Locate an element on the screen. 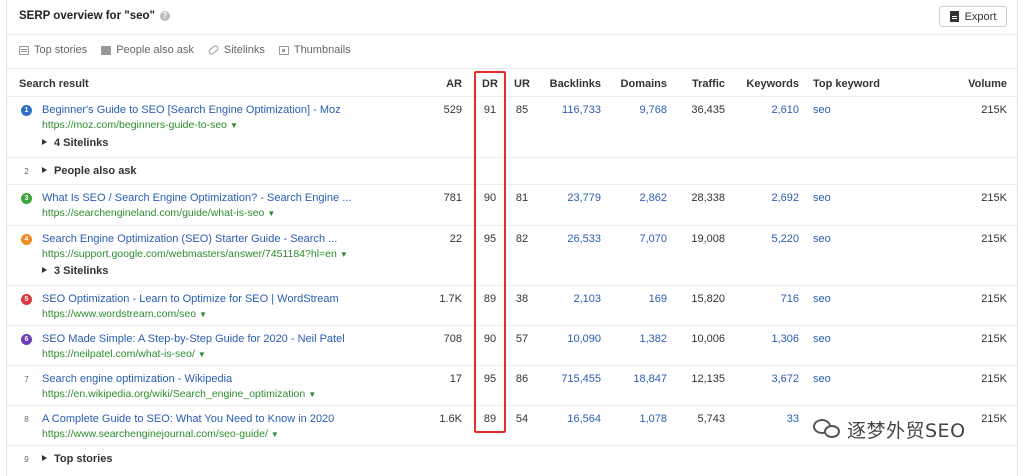 The image size is (1024, 476). feature-label: People also ask is located at coordinates (155, 50).